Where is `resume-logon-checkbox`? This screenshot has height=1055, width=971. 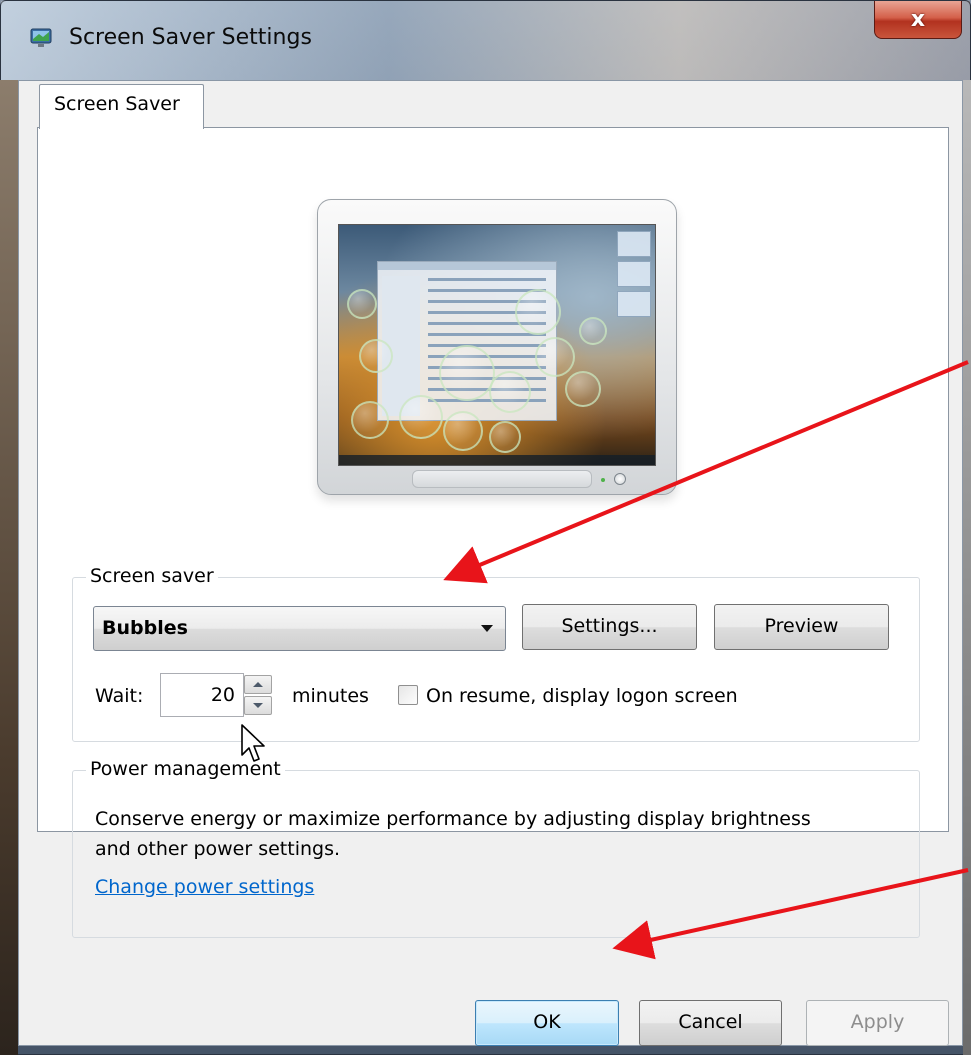
resume-logon-checkbox is located at coordinates (408, 695).